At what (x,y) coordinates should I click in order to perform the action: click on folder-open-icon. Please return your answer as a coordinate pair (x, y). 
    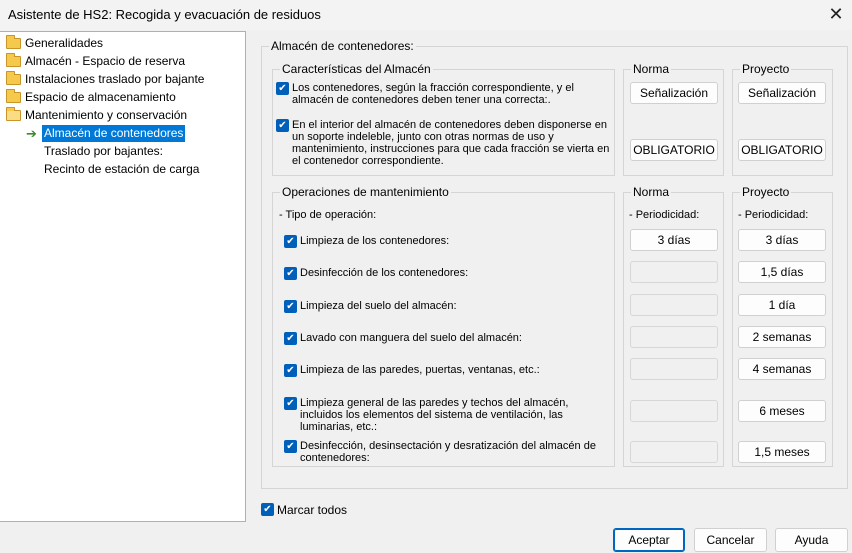
    Looking at the image, I should click on (13, 114).